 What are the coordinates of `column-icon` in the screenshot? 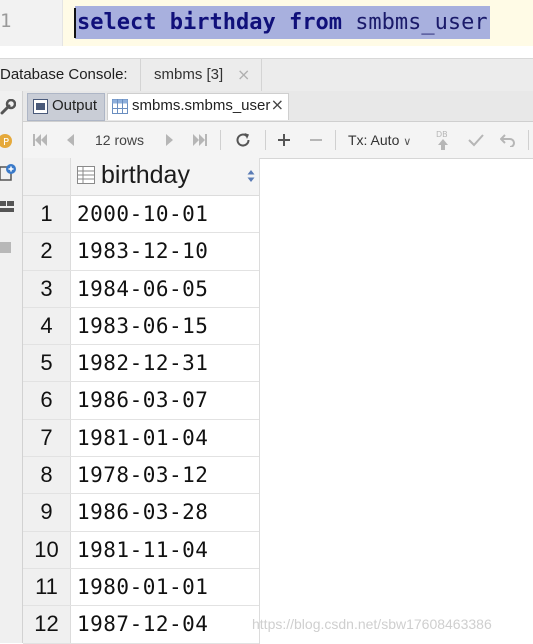 It's located at (86, 177).